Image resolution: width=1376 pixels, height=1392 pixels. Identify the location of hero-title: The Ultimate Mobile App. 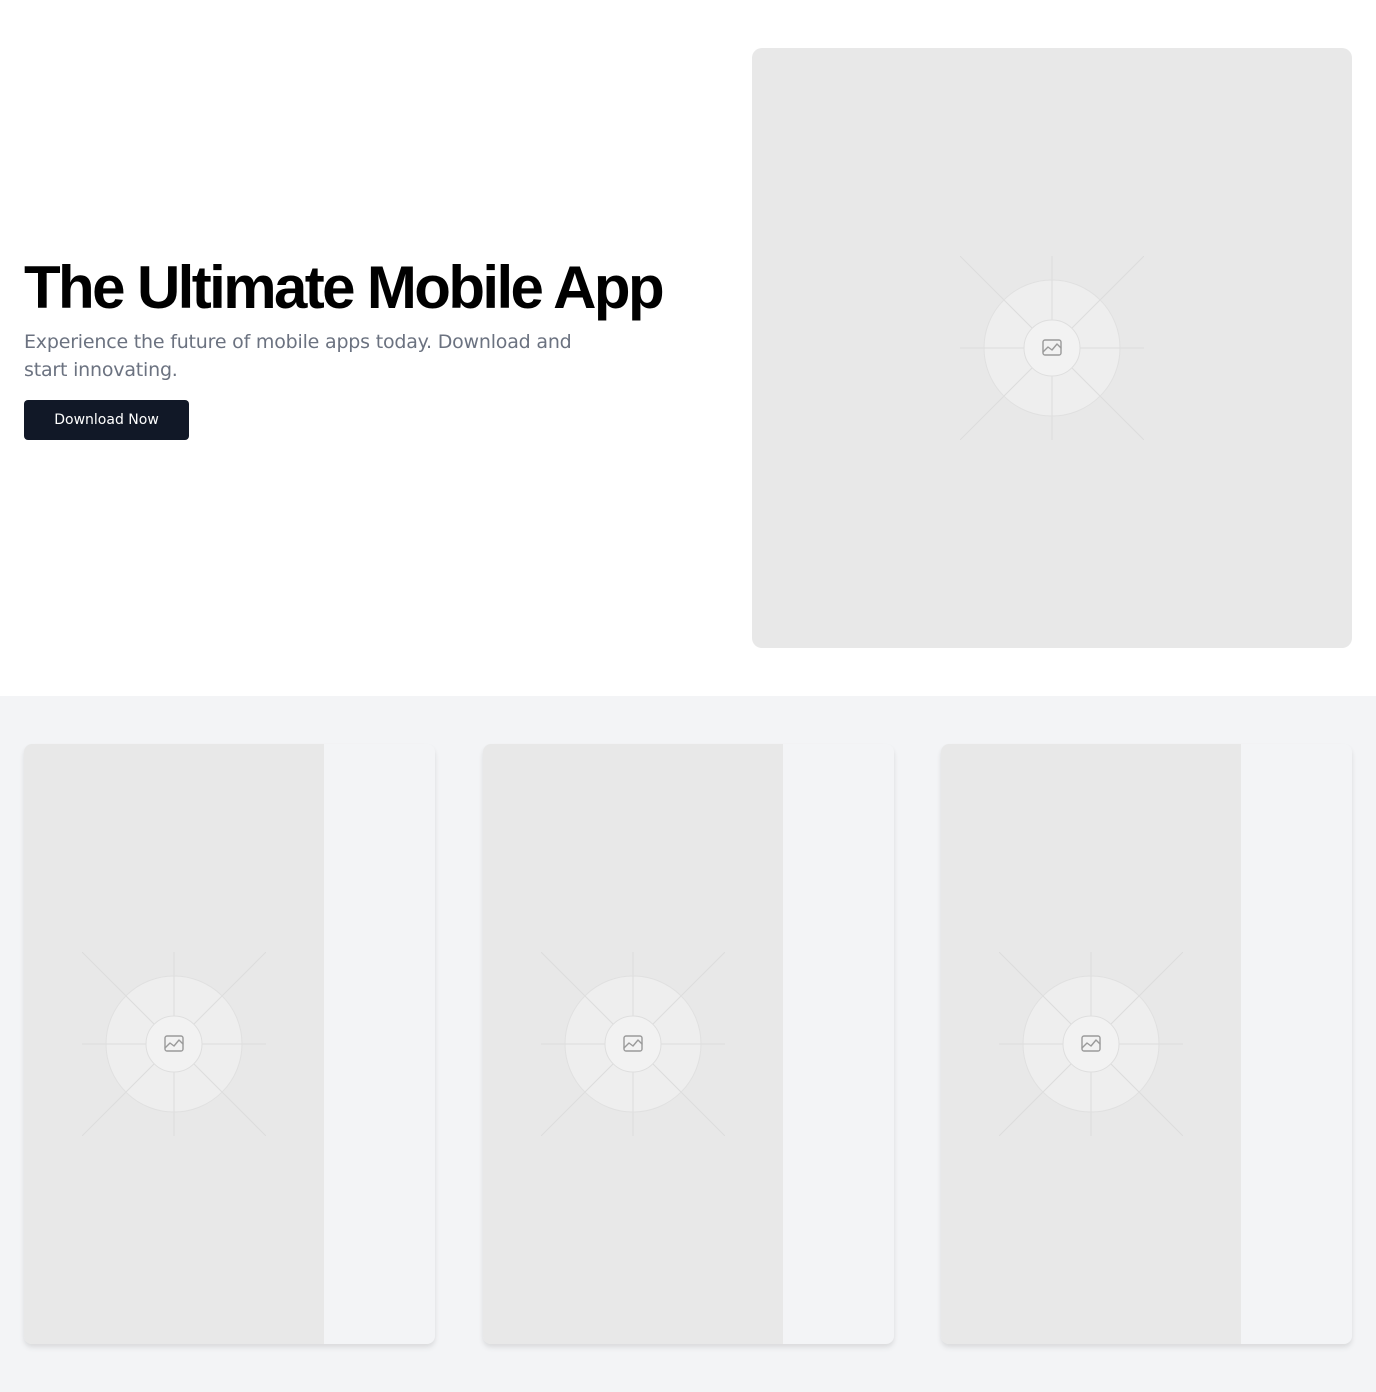
(344, 287).